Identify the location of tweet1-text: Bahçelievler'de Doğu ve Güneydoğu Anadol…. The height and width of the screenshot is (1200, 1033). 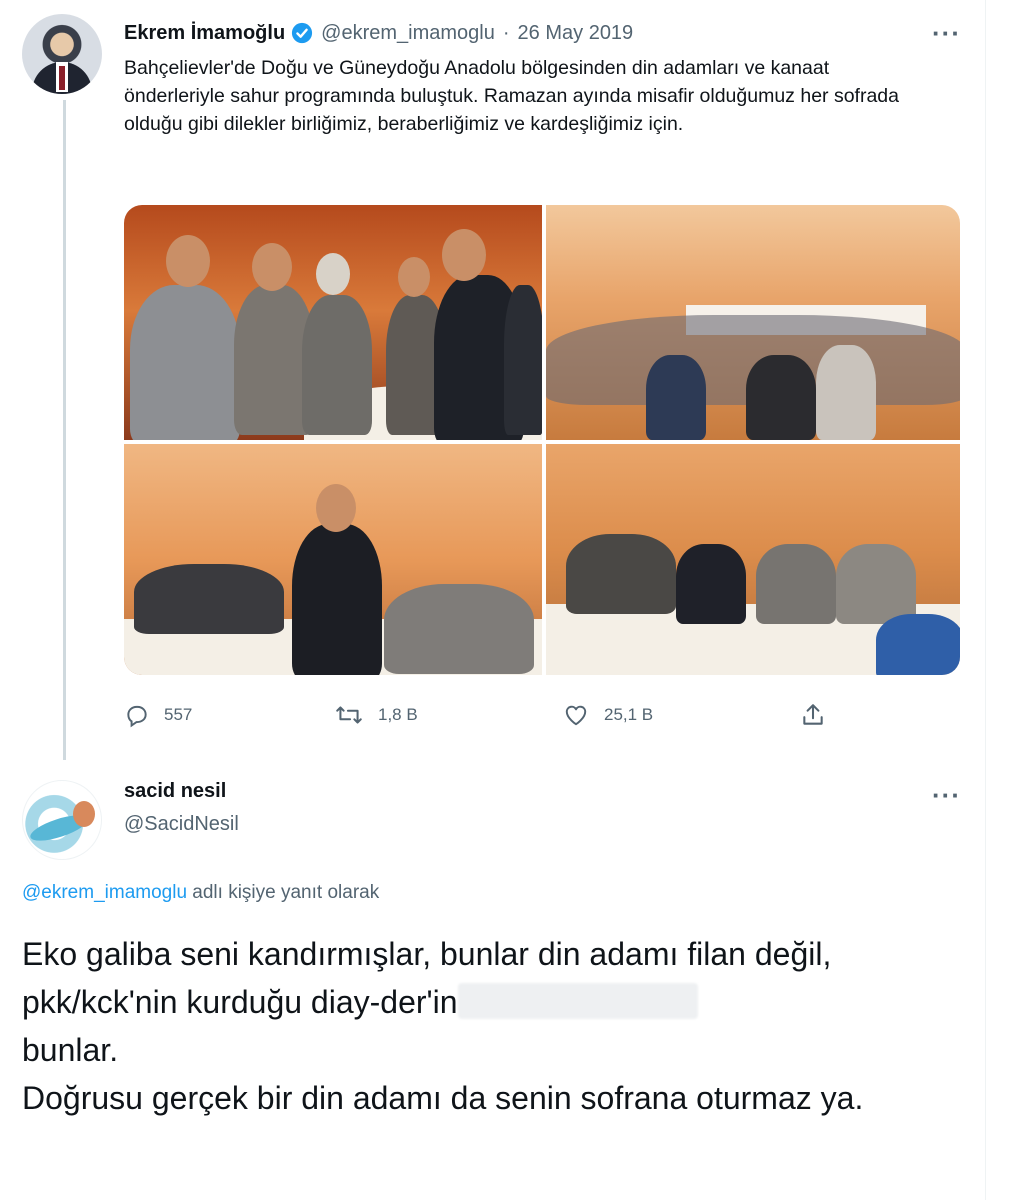
(511, 96).